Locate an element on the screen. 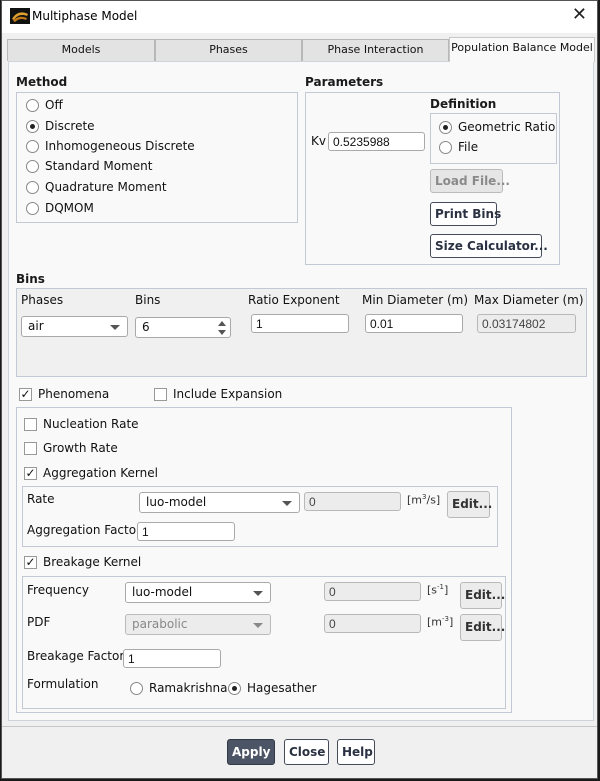 This screenshot has height=781, width=600. phases-label: Phases is located at coordinates (42, 300).